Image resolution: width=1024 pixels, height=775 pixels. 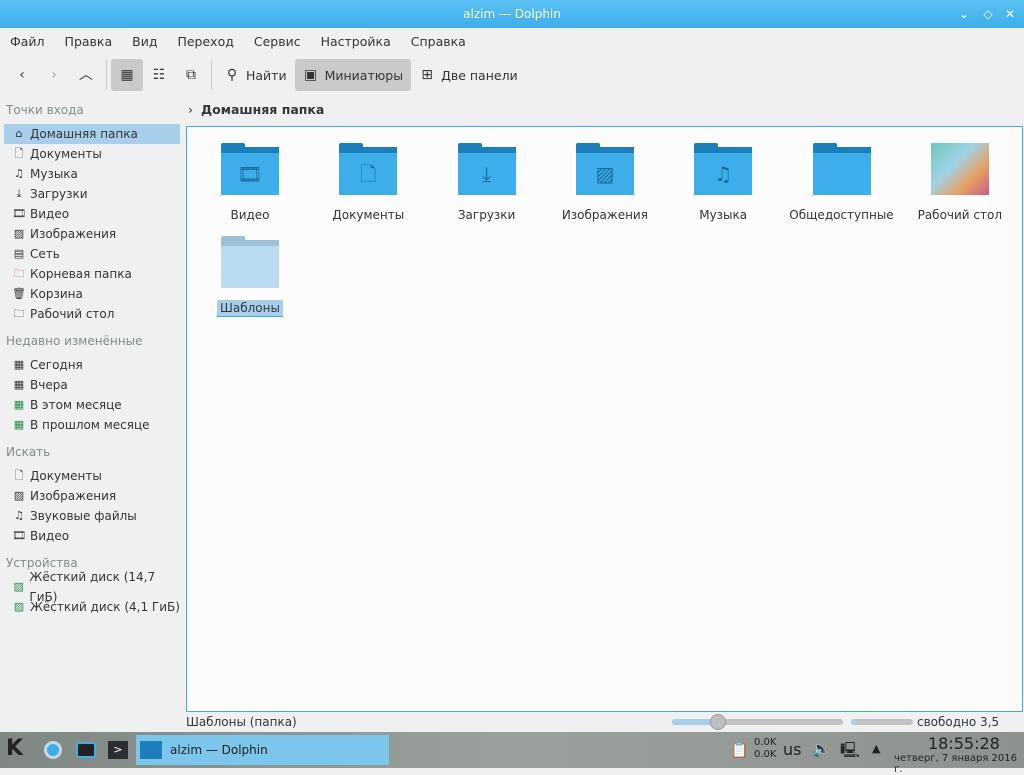 I want to click on breadcrumb: › Домашняя папка, so click(x=256, y=110).